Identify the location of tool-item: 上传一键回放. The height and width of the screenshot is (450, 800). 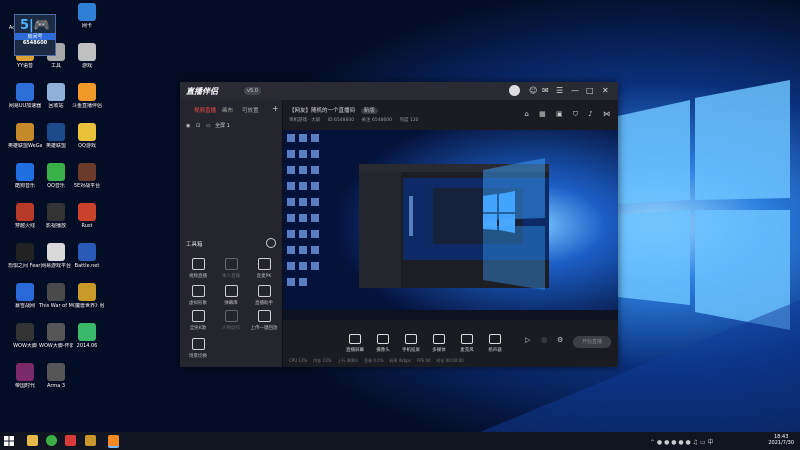
(264, 320).